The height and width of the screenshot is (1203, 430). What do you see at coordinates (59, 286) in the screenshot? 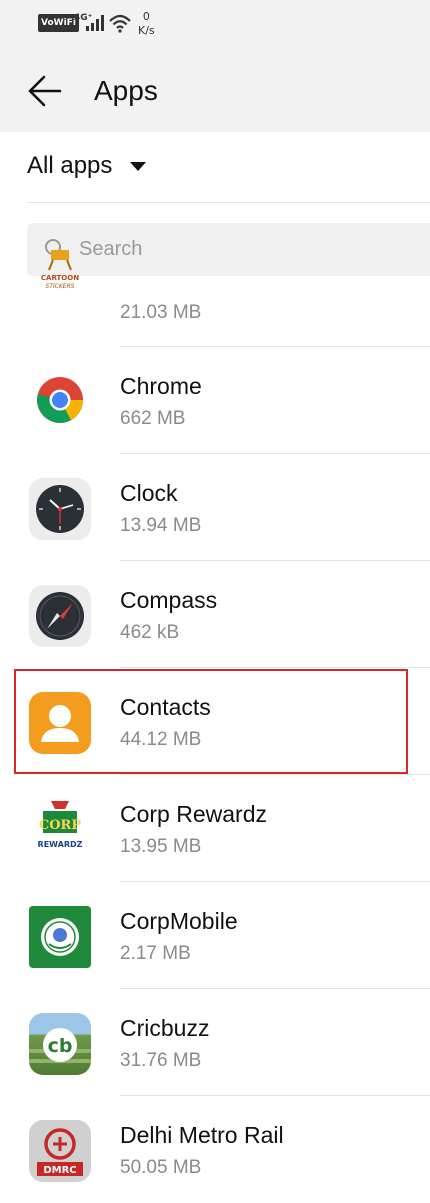
I see `svg-text: STICKERS` at bounding box center [59, 286].